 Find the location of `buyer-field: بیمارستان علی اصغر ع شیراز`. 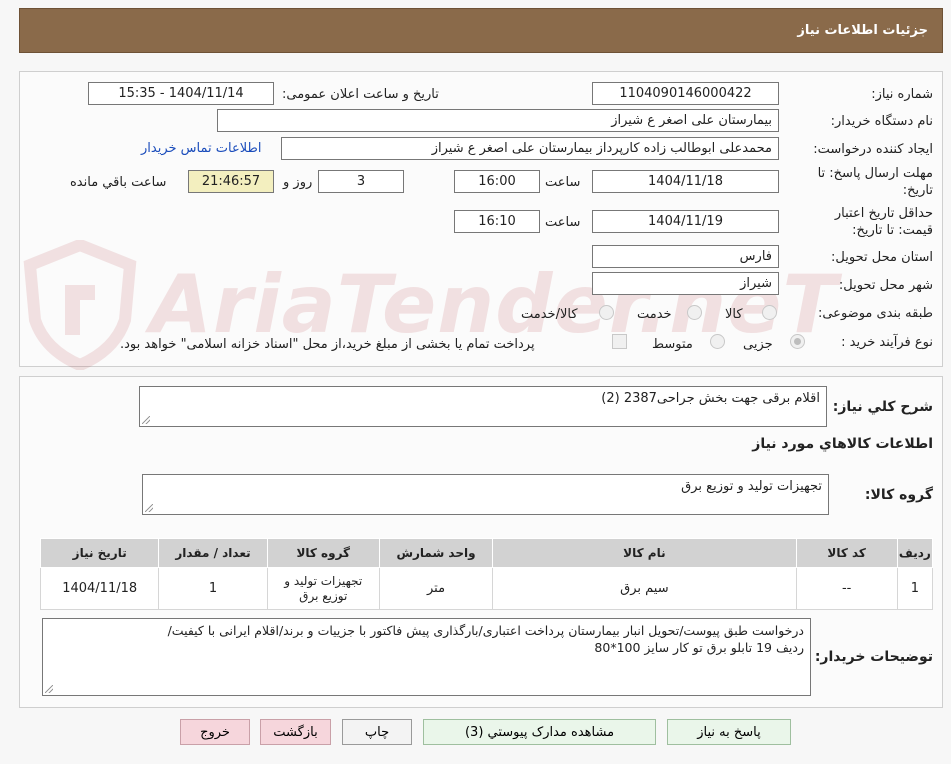

buyer-field: بیمارستان علی اصغر ع شیراز is located at coordinates (498, 120).